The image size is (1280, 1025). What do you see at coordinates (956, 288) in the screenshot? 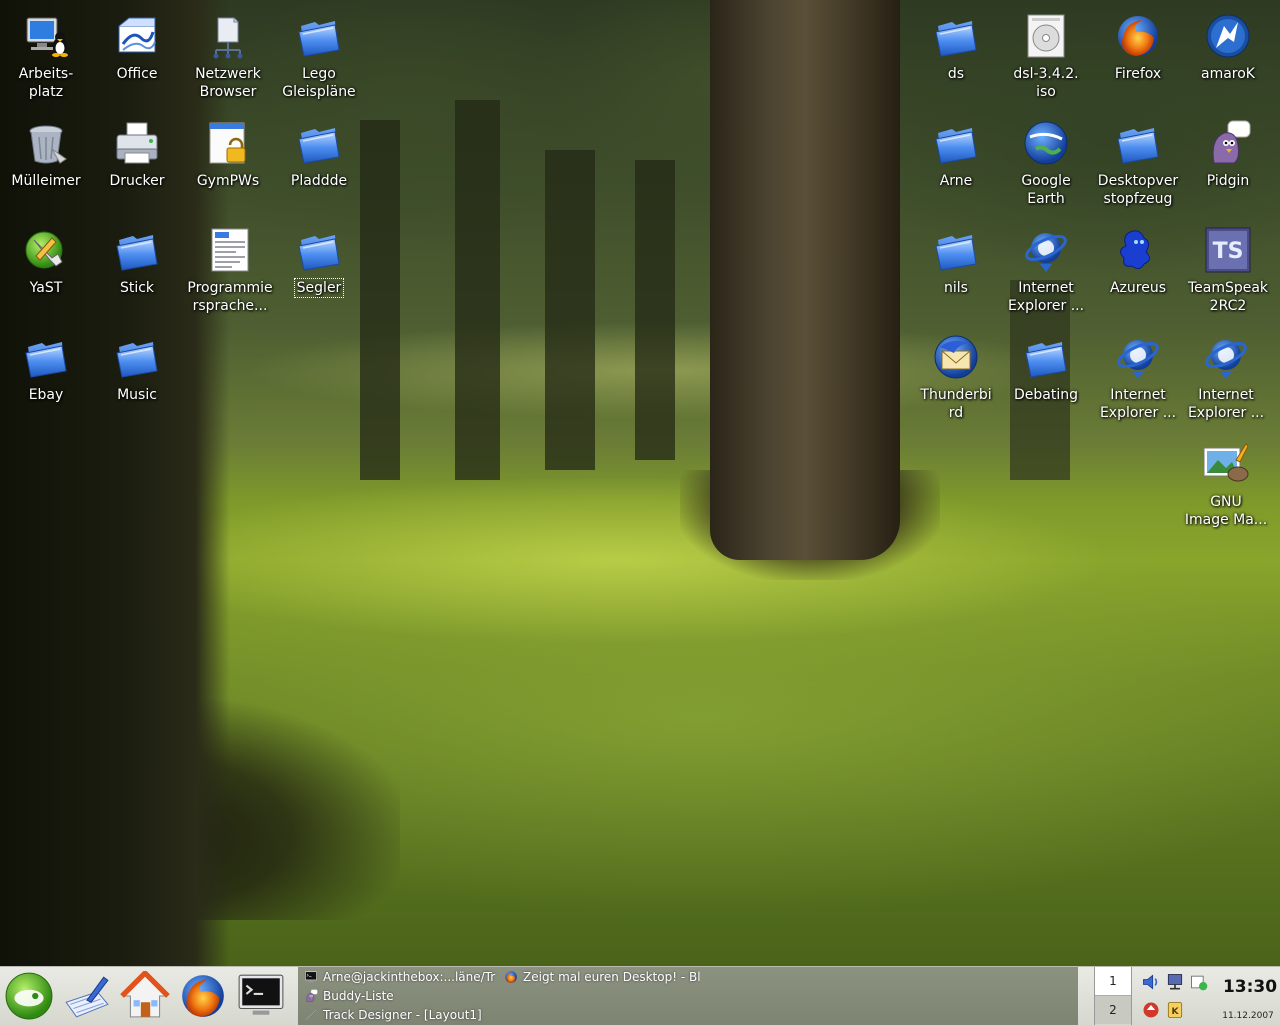
I see `desktop-icon-label: nils` at bounding box center [956, 288].